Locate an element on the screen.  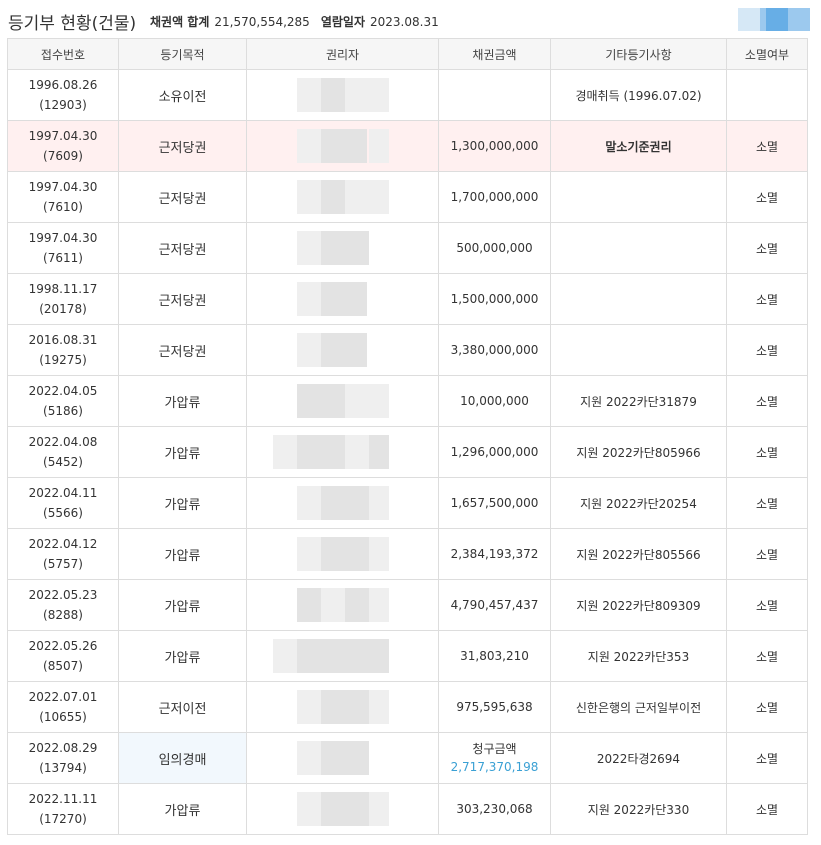
receipt-number: (10655) is located at coordinates (63, 717).